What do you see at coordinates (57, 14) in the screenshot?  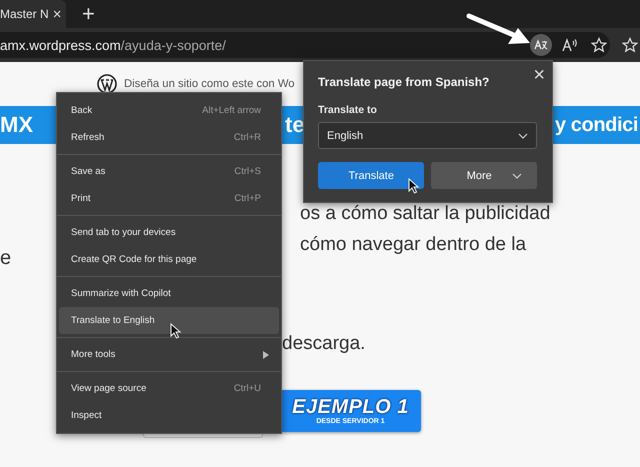 I see `tab-close-button: ×` at bounding box center [57, 14].